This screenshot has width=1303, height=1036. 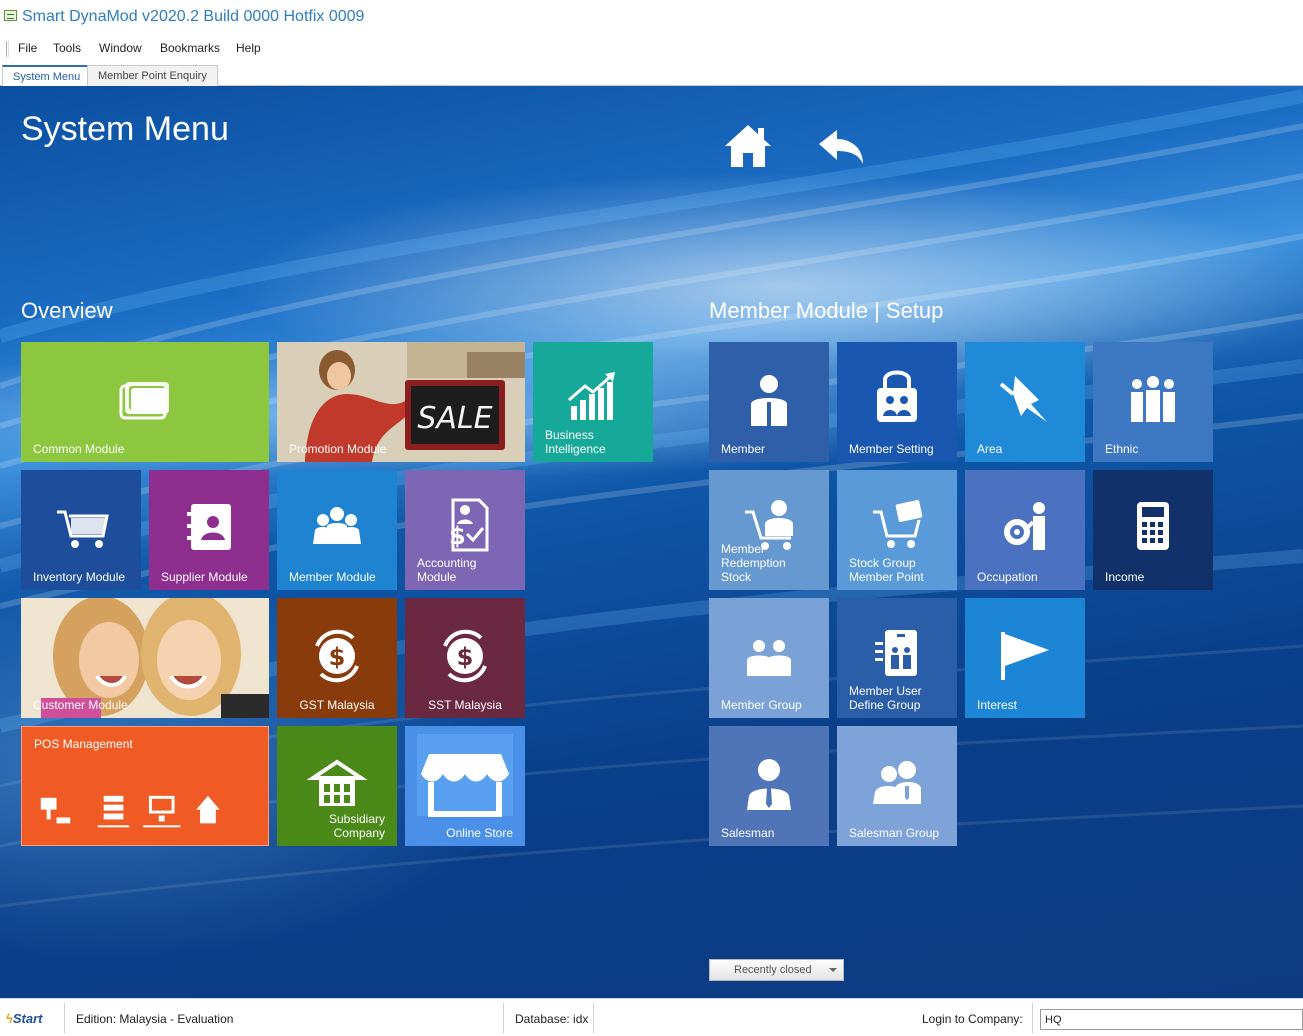 I want to click on tile-income: Income, so click(x=1153, y=530).